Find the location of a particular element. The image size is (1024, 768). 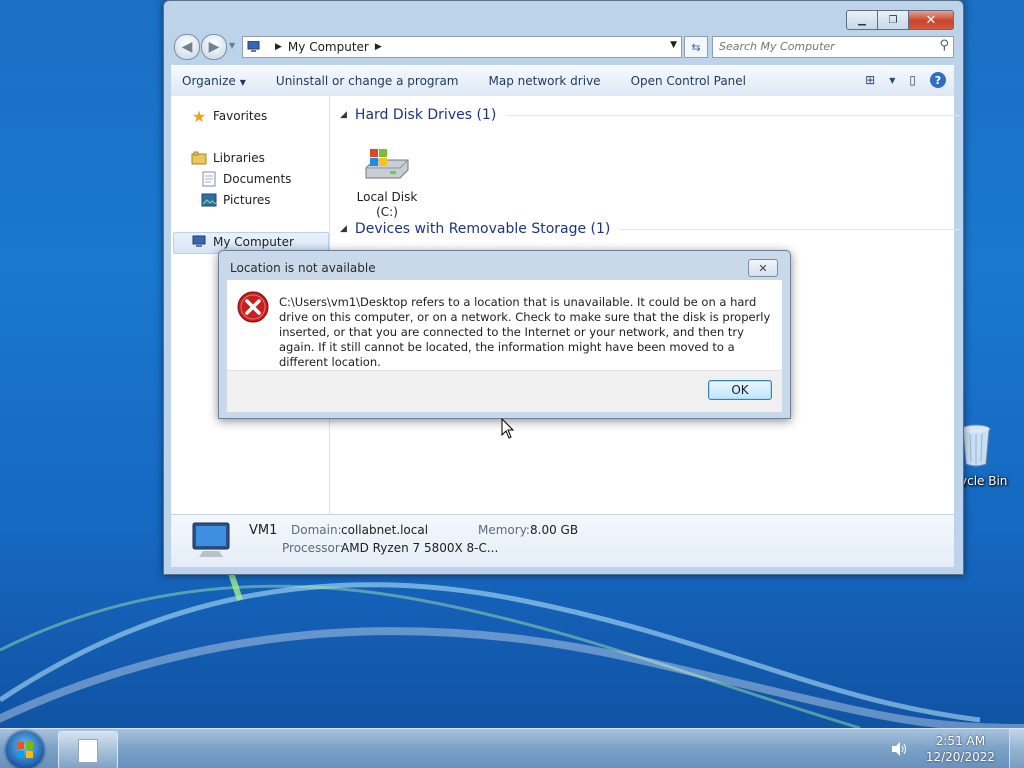

address-dropdown-icon: ▼ is located at coordinates (673, 45).